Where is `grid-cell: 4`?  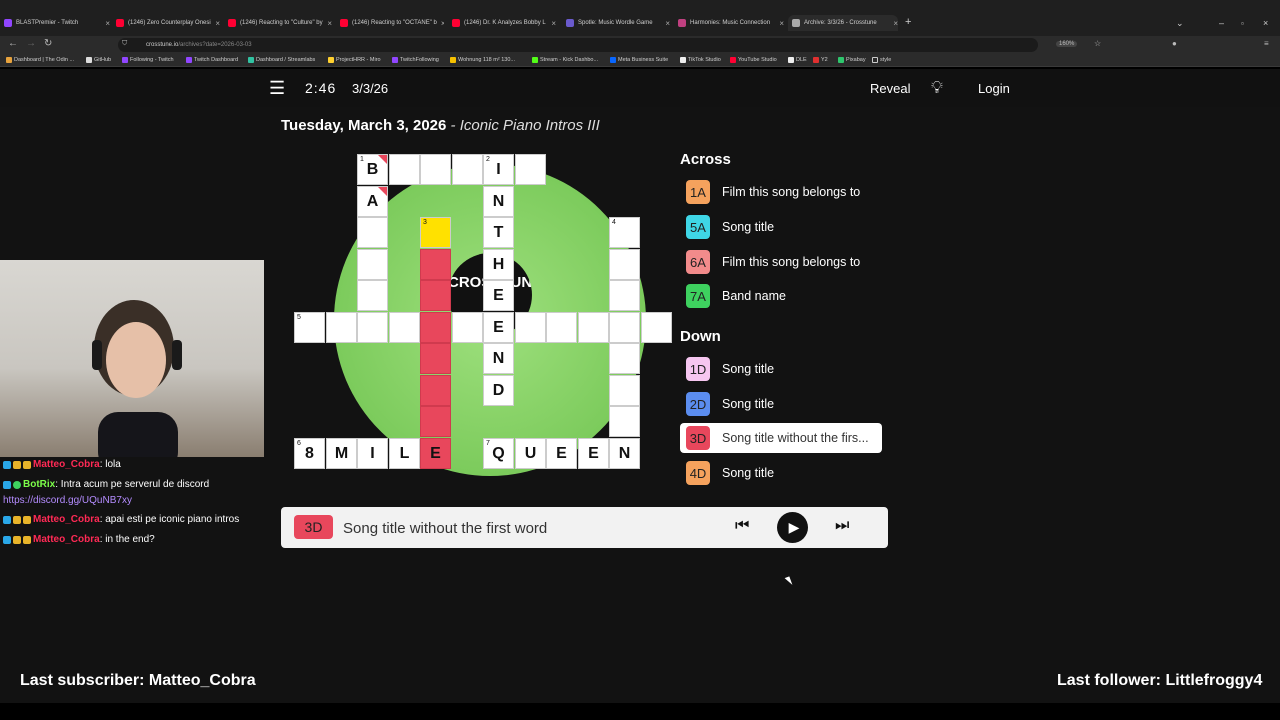 grid-cell: 4 is located at coordinates (624, 232).